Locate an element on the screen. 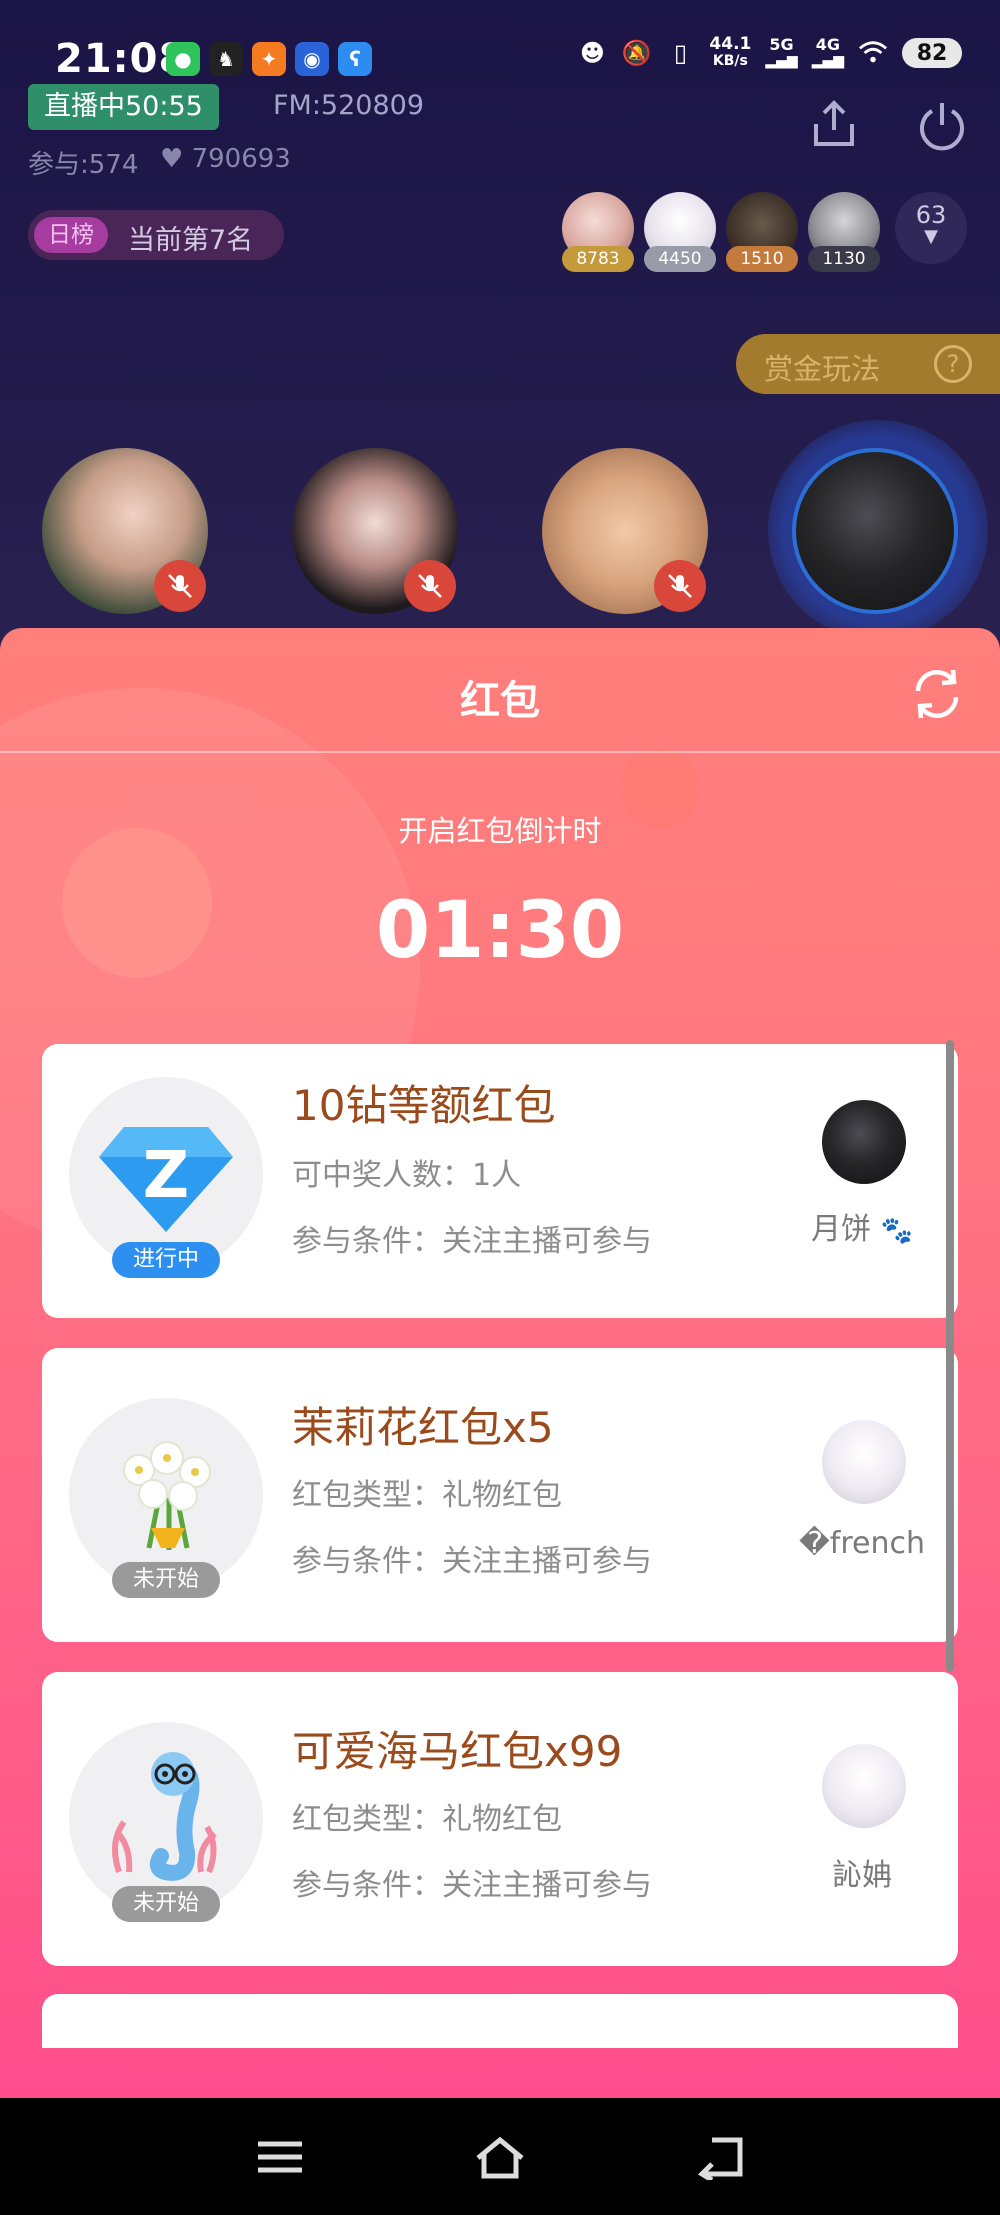 Image resolution: width=1000 pixels, height=2215 pixels. svg-text: Z is located at coordinates (166, 1176).